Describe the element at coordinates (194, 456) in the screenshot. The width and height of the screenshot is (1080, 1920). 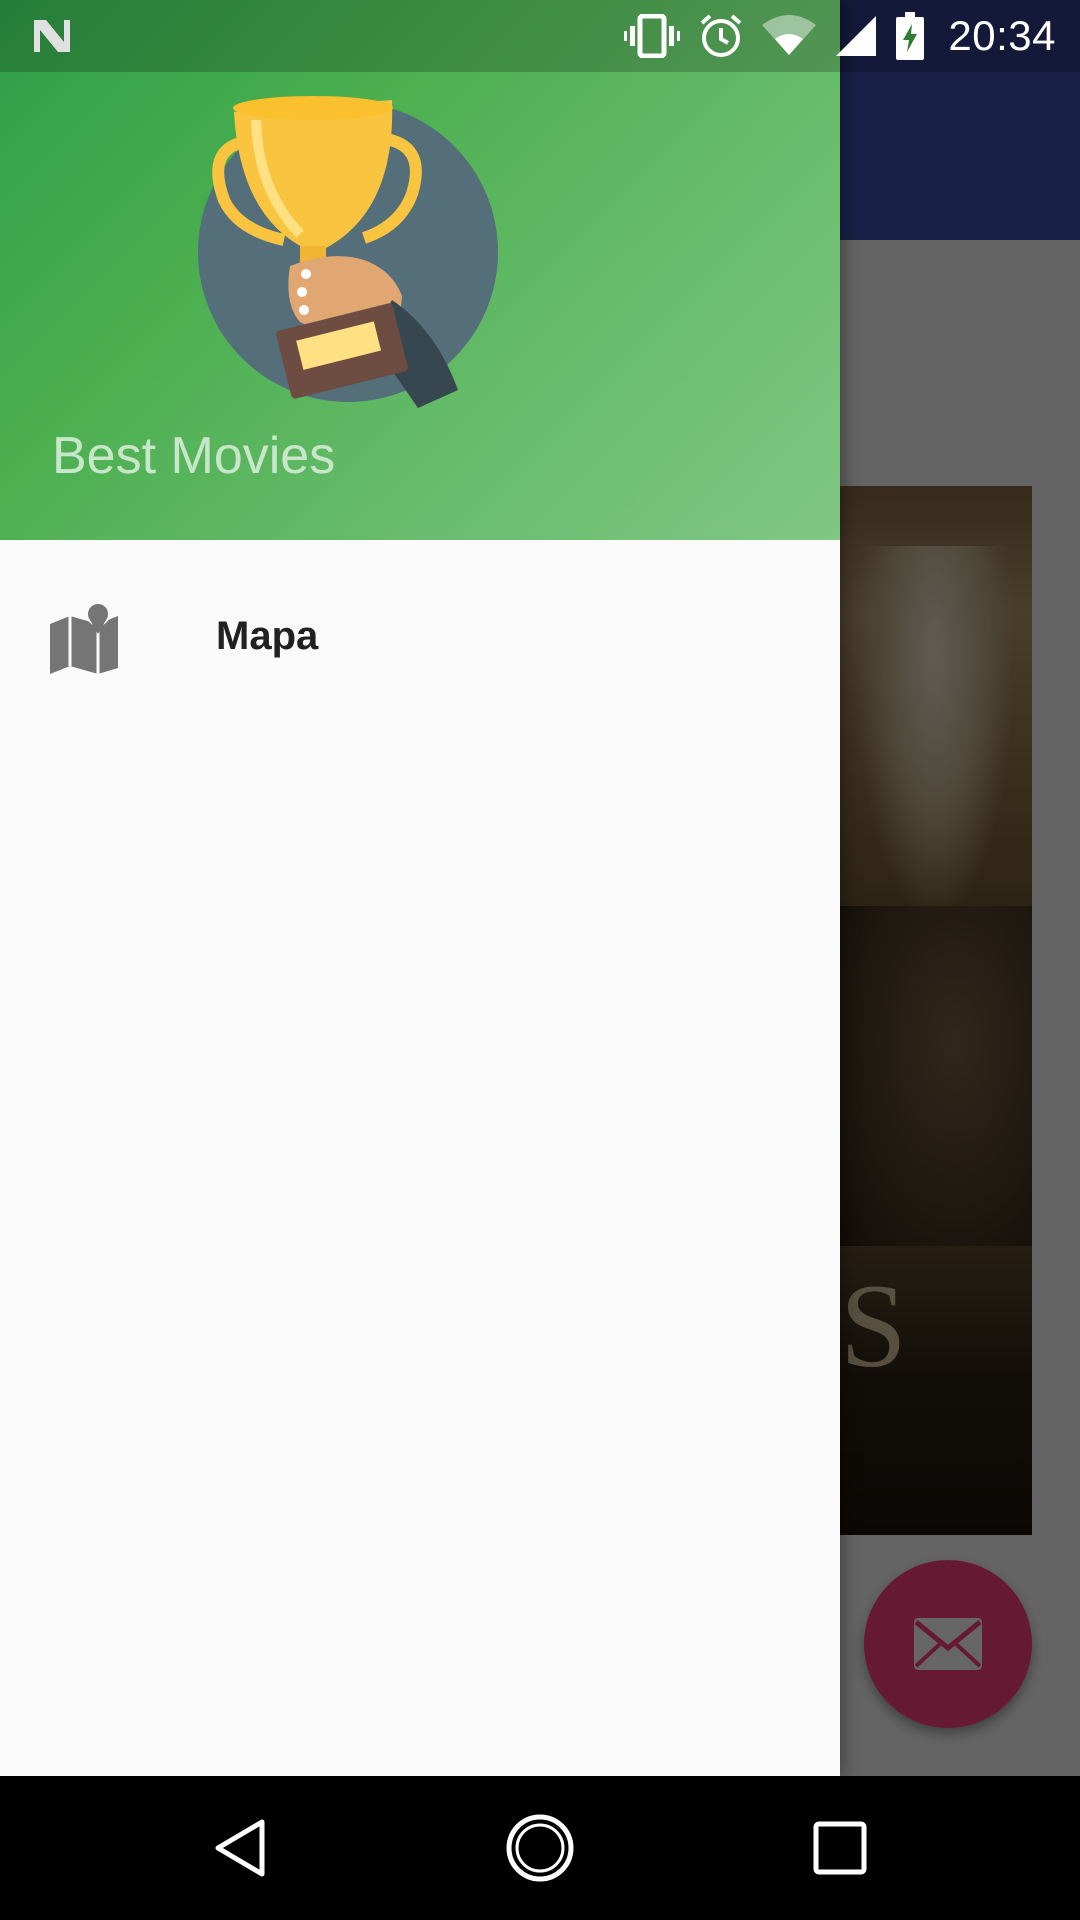
I see `drawer-header-title: Best Movies` at that location.